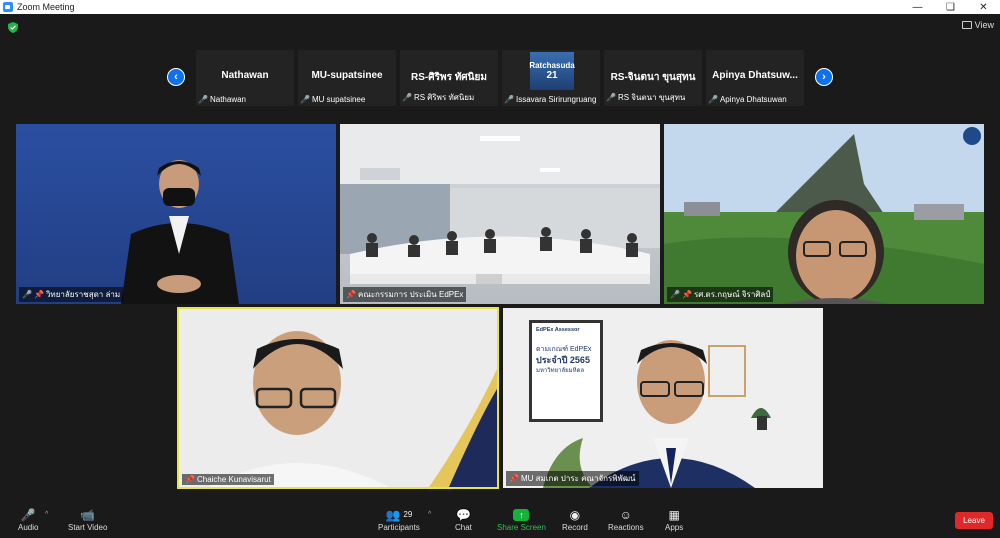  I want to click on record-icon: ◉, so click(575, 514).